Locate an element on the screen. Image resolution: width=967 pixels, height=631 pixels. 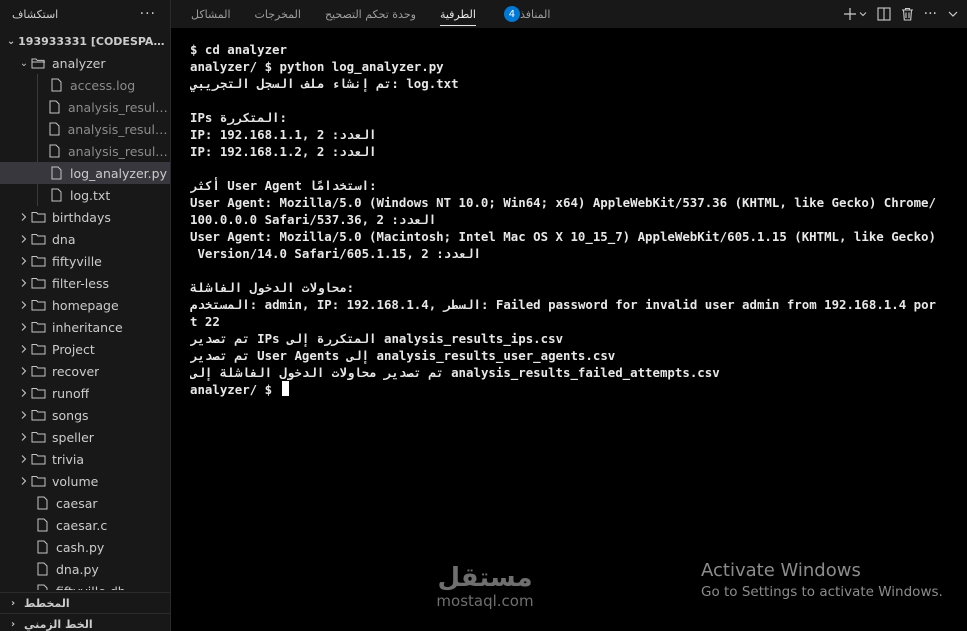
terminal-line: محاولات الدخول الفاشلة: is located at coordinates (272, 287).